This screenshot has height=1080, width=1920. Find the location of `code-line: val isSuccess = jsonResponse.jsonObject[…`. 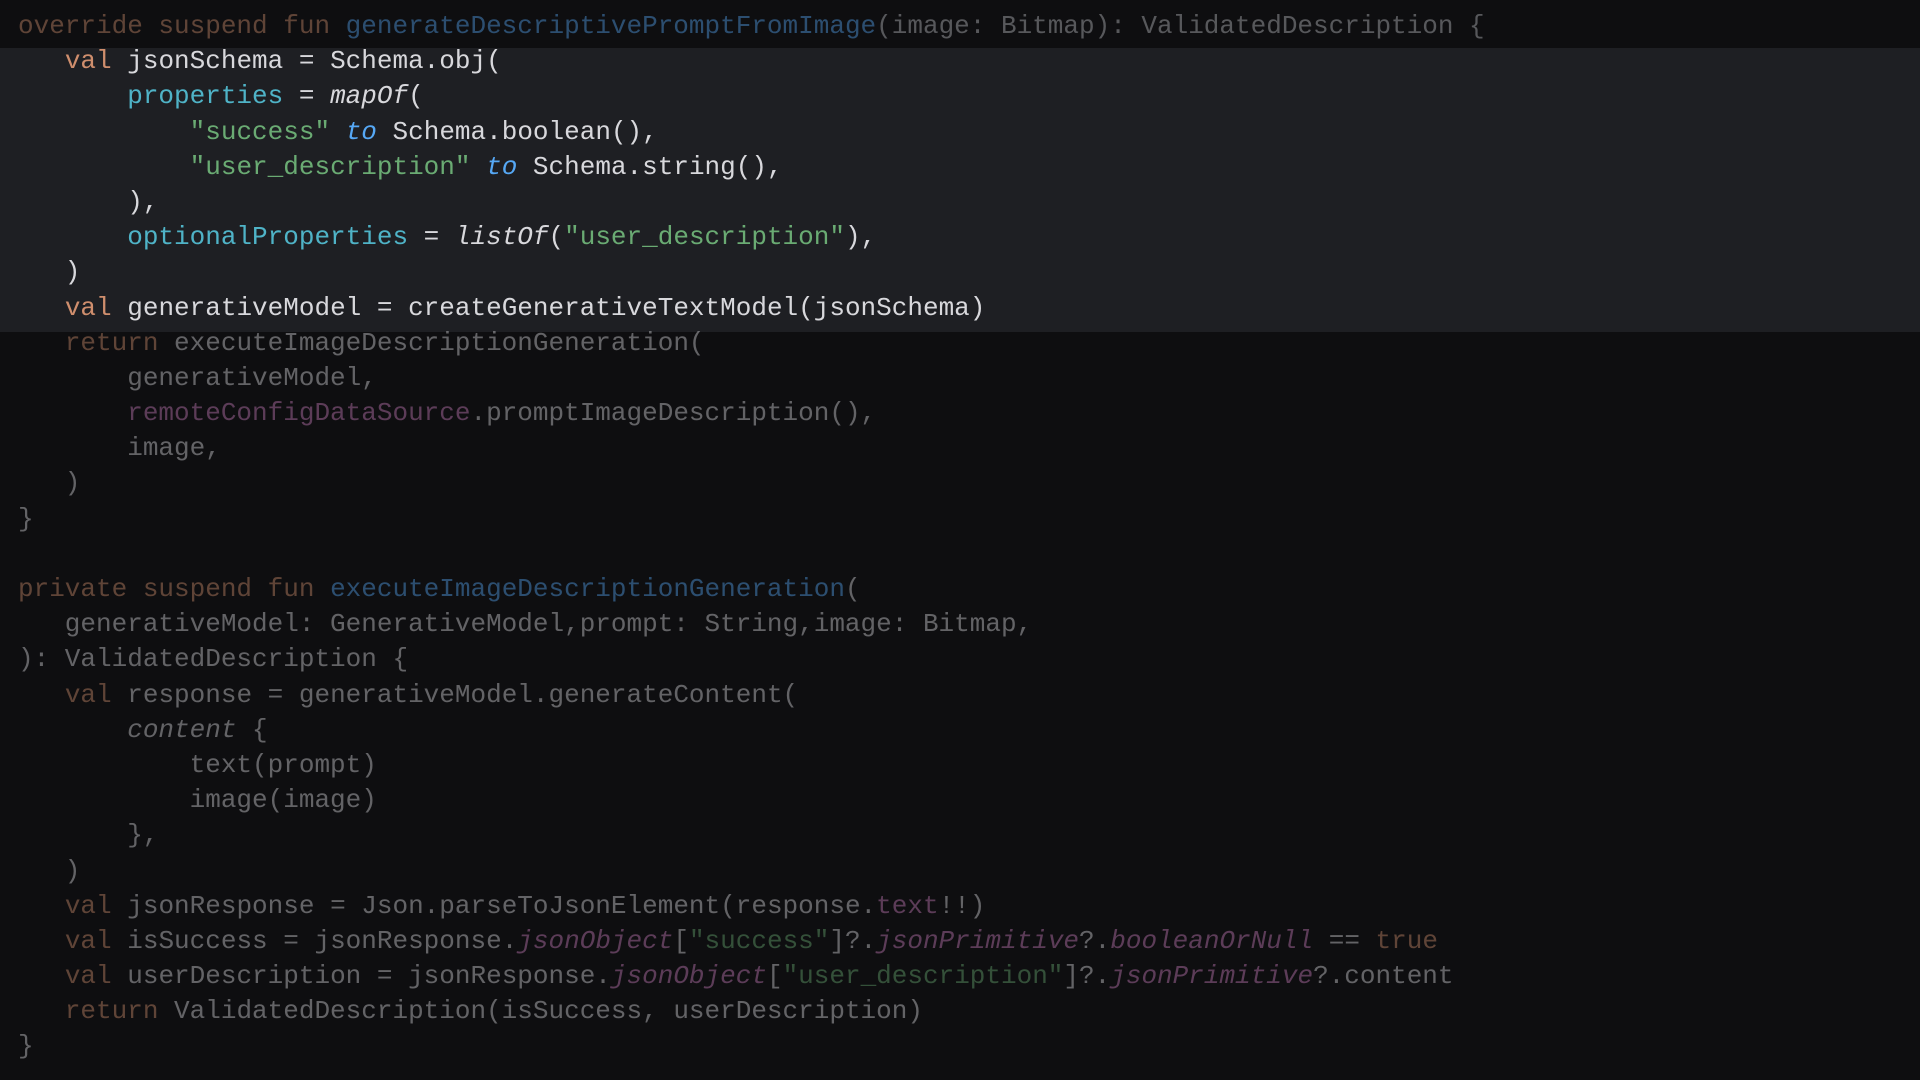

code-line: val isSuccess = jsonResponse.jsonObject[… is located at coordinates (960, 941).